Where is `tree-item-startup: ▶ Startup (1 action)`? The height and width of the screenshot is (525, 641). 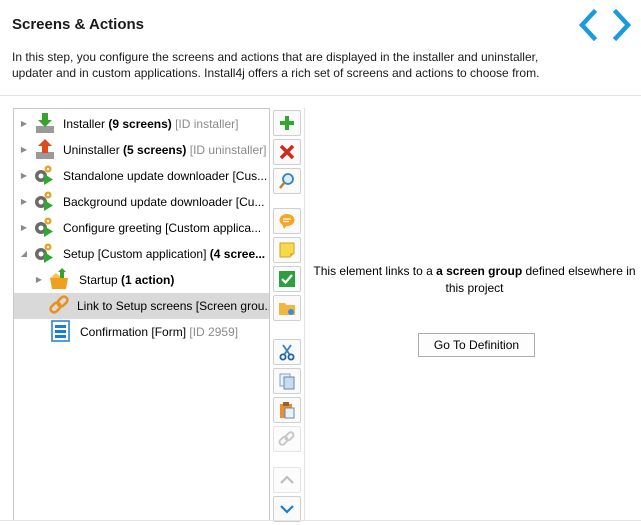 tree-item-startup: ▶ Startup (1 action) is located at coordinates (141, 280).